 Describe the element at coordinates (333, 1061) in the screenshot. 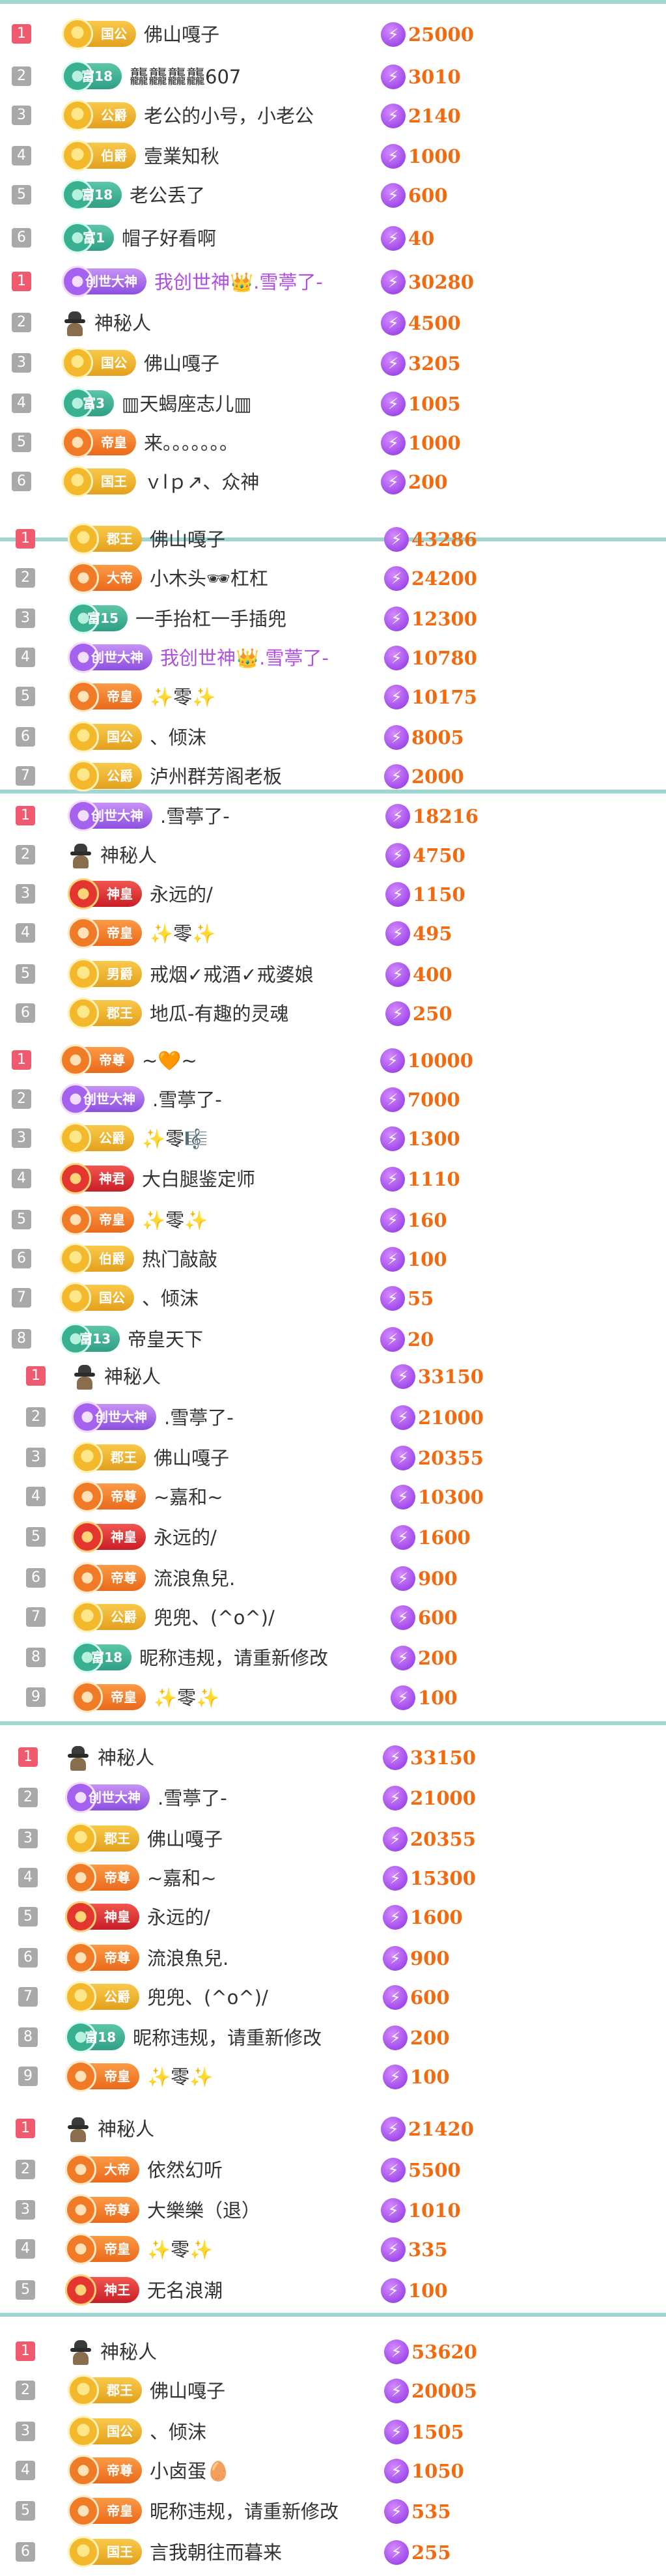

I see `leaderboard-row: 1 帝尊 ~🧡~ ⚡ 10000` at that location.